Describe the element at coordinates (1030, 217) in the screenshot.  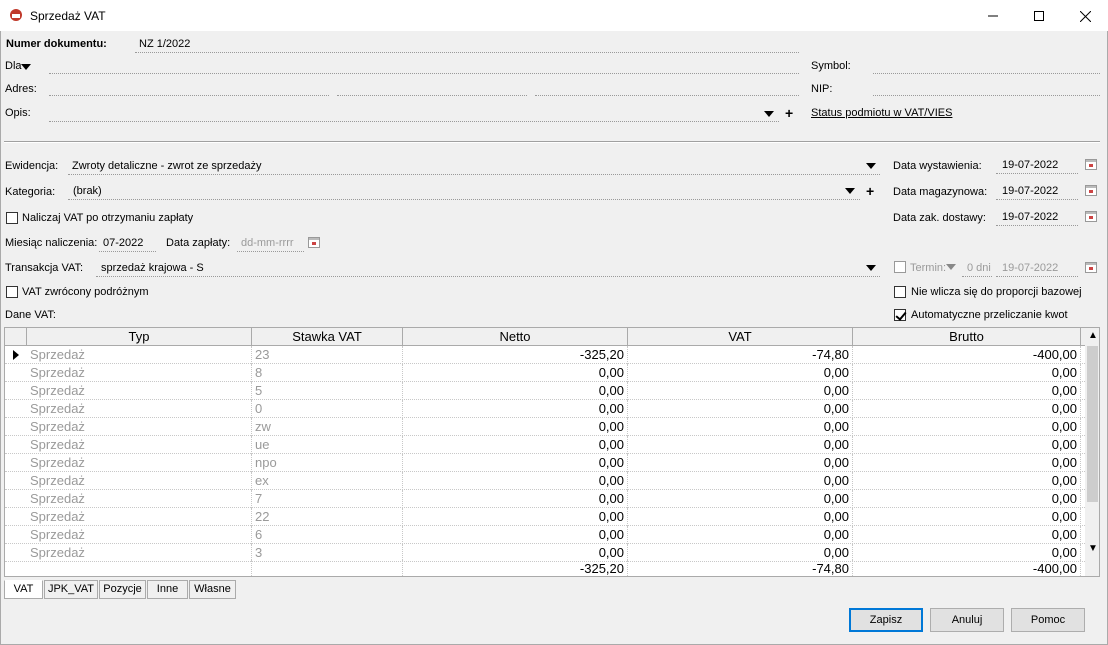
I see `data-zak-input: 19-07-2022` at that location.